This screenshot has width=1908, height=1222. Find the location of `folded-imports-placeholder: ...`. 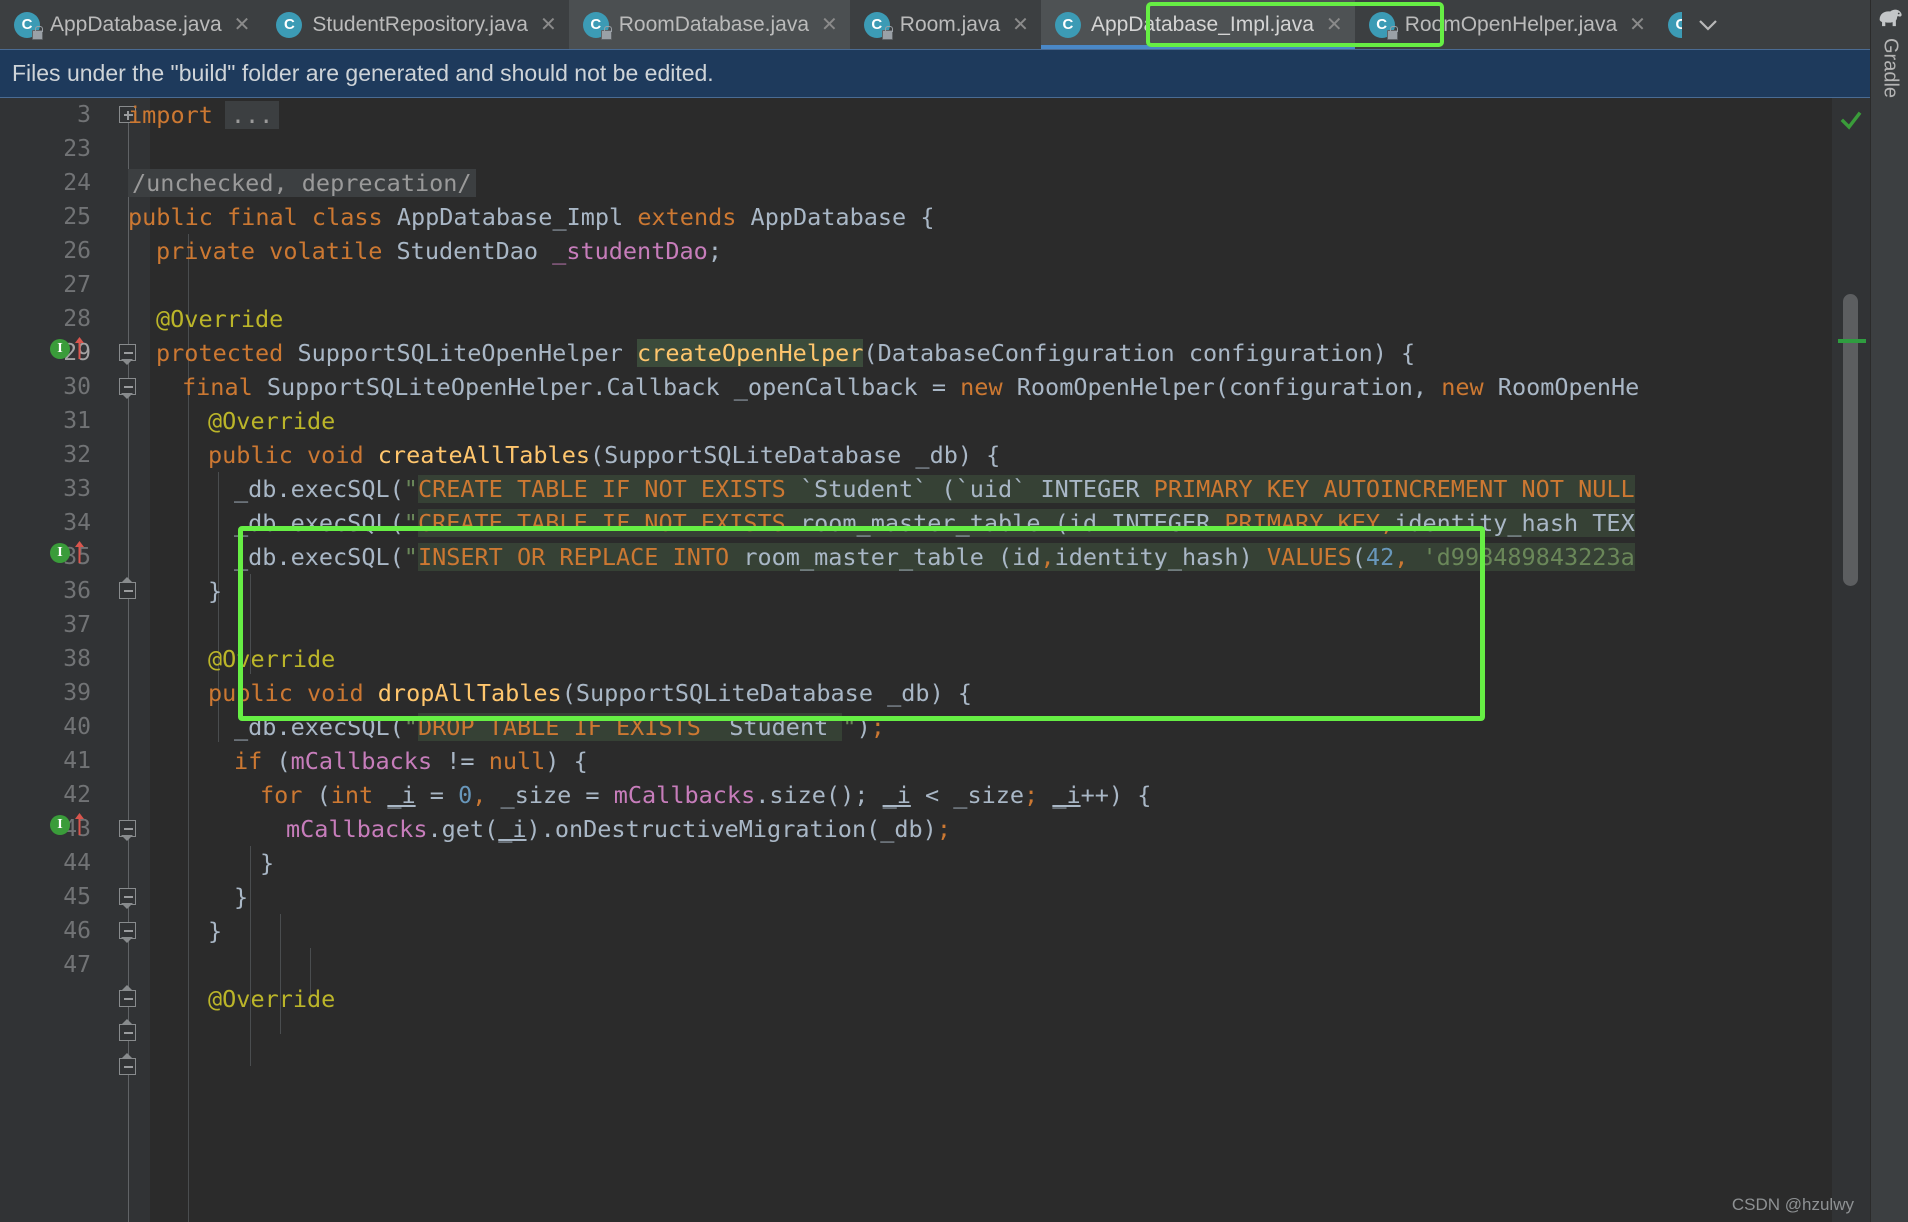

folded-imports-placeholder: ... is located at coordinates (252, 115).